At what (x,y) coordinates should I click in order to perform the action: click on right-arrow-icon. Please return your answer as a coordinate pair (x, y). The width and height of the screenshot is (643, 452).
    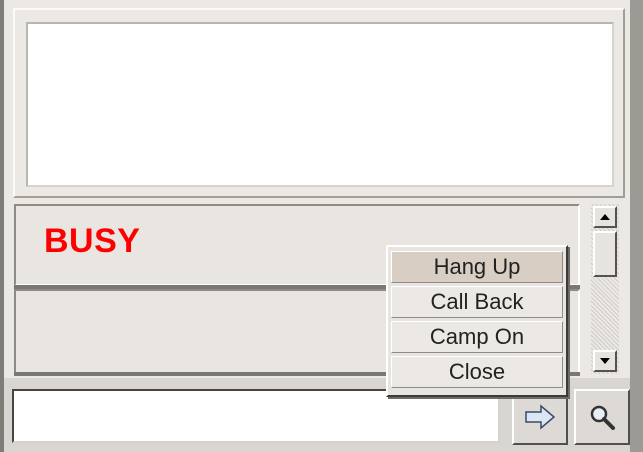
    Looking at the image, I should click on (540, 417).